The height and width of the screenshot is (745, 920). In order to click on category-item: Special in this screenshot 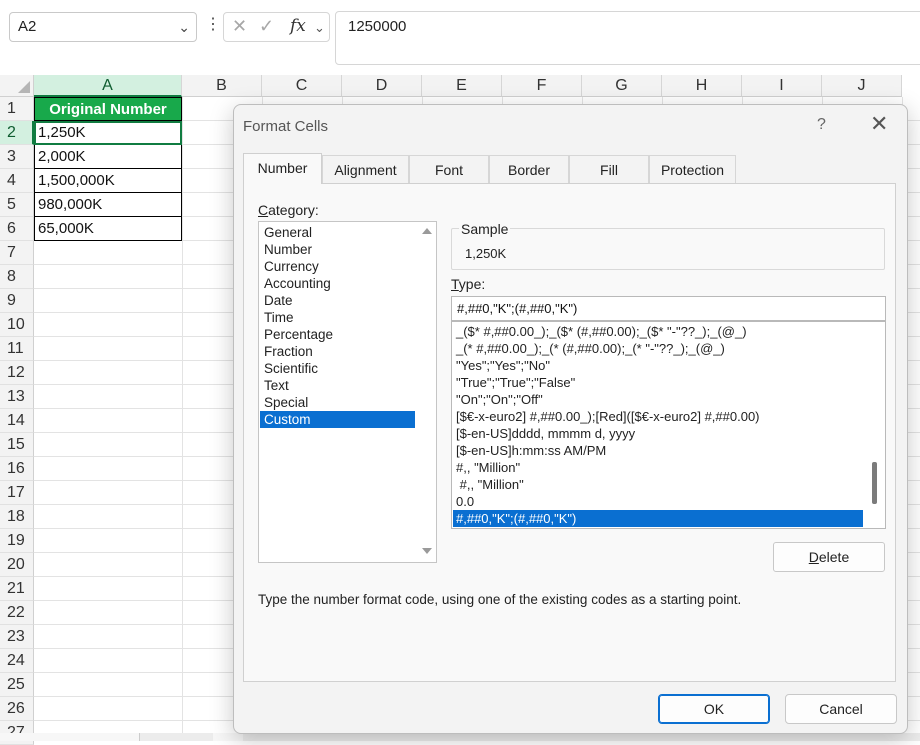, I will do `click(337, 402)`.